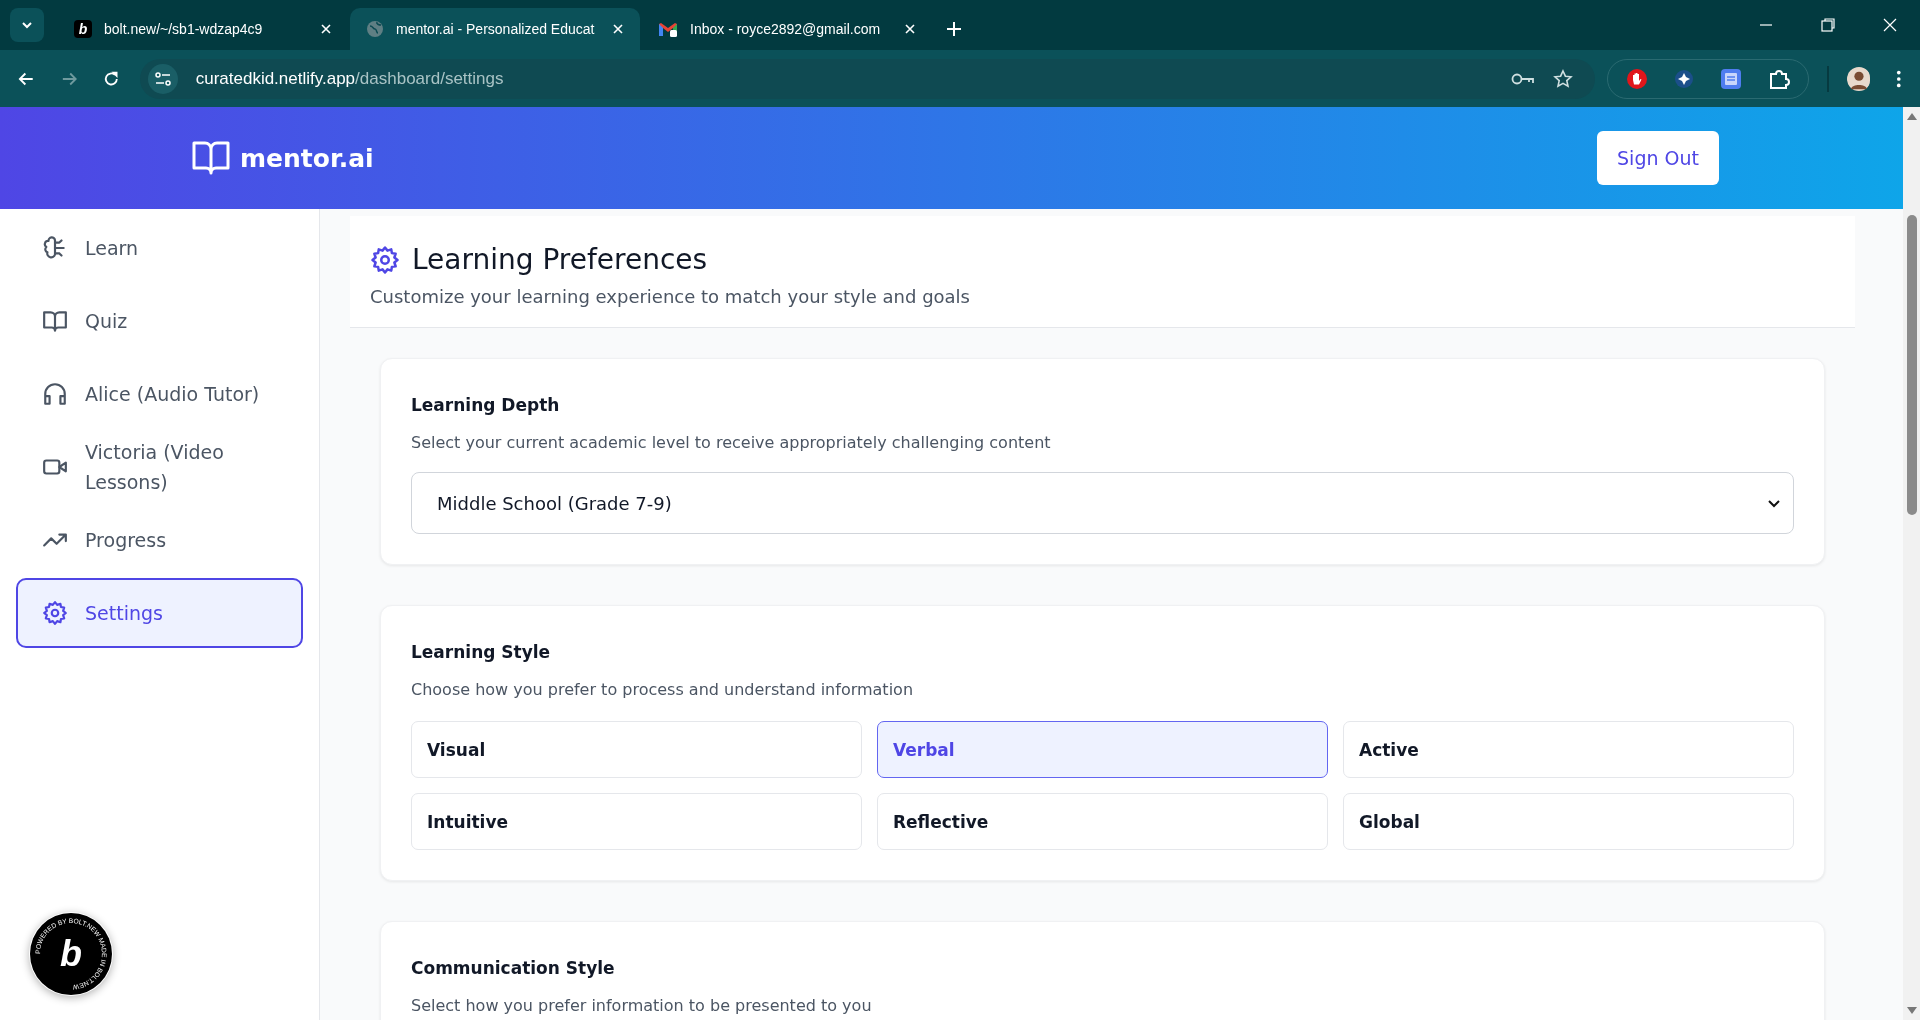 This screenshot has height=1020, width=1920. What do you see at coordinates (1911, 1011) in the screenshot?
I see `scroll-down-icon` at bounding box center [1911, 1011].